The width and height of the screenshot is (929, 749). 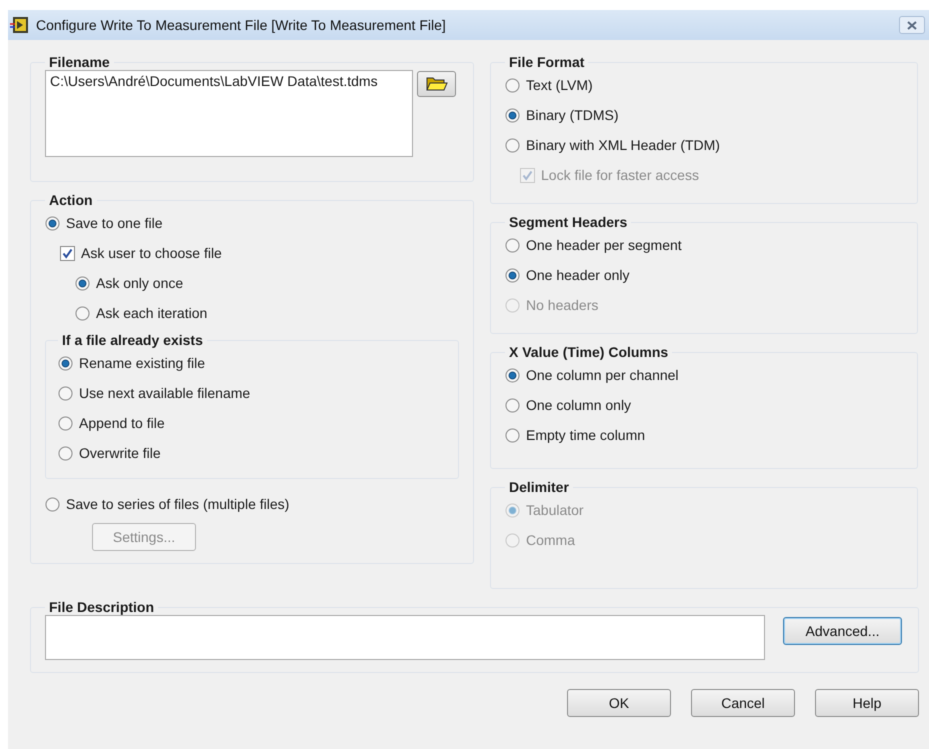 I want to click on group-title: If a file already exists, so click(x=132, y=340).